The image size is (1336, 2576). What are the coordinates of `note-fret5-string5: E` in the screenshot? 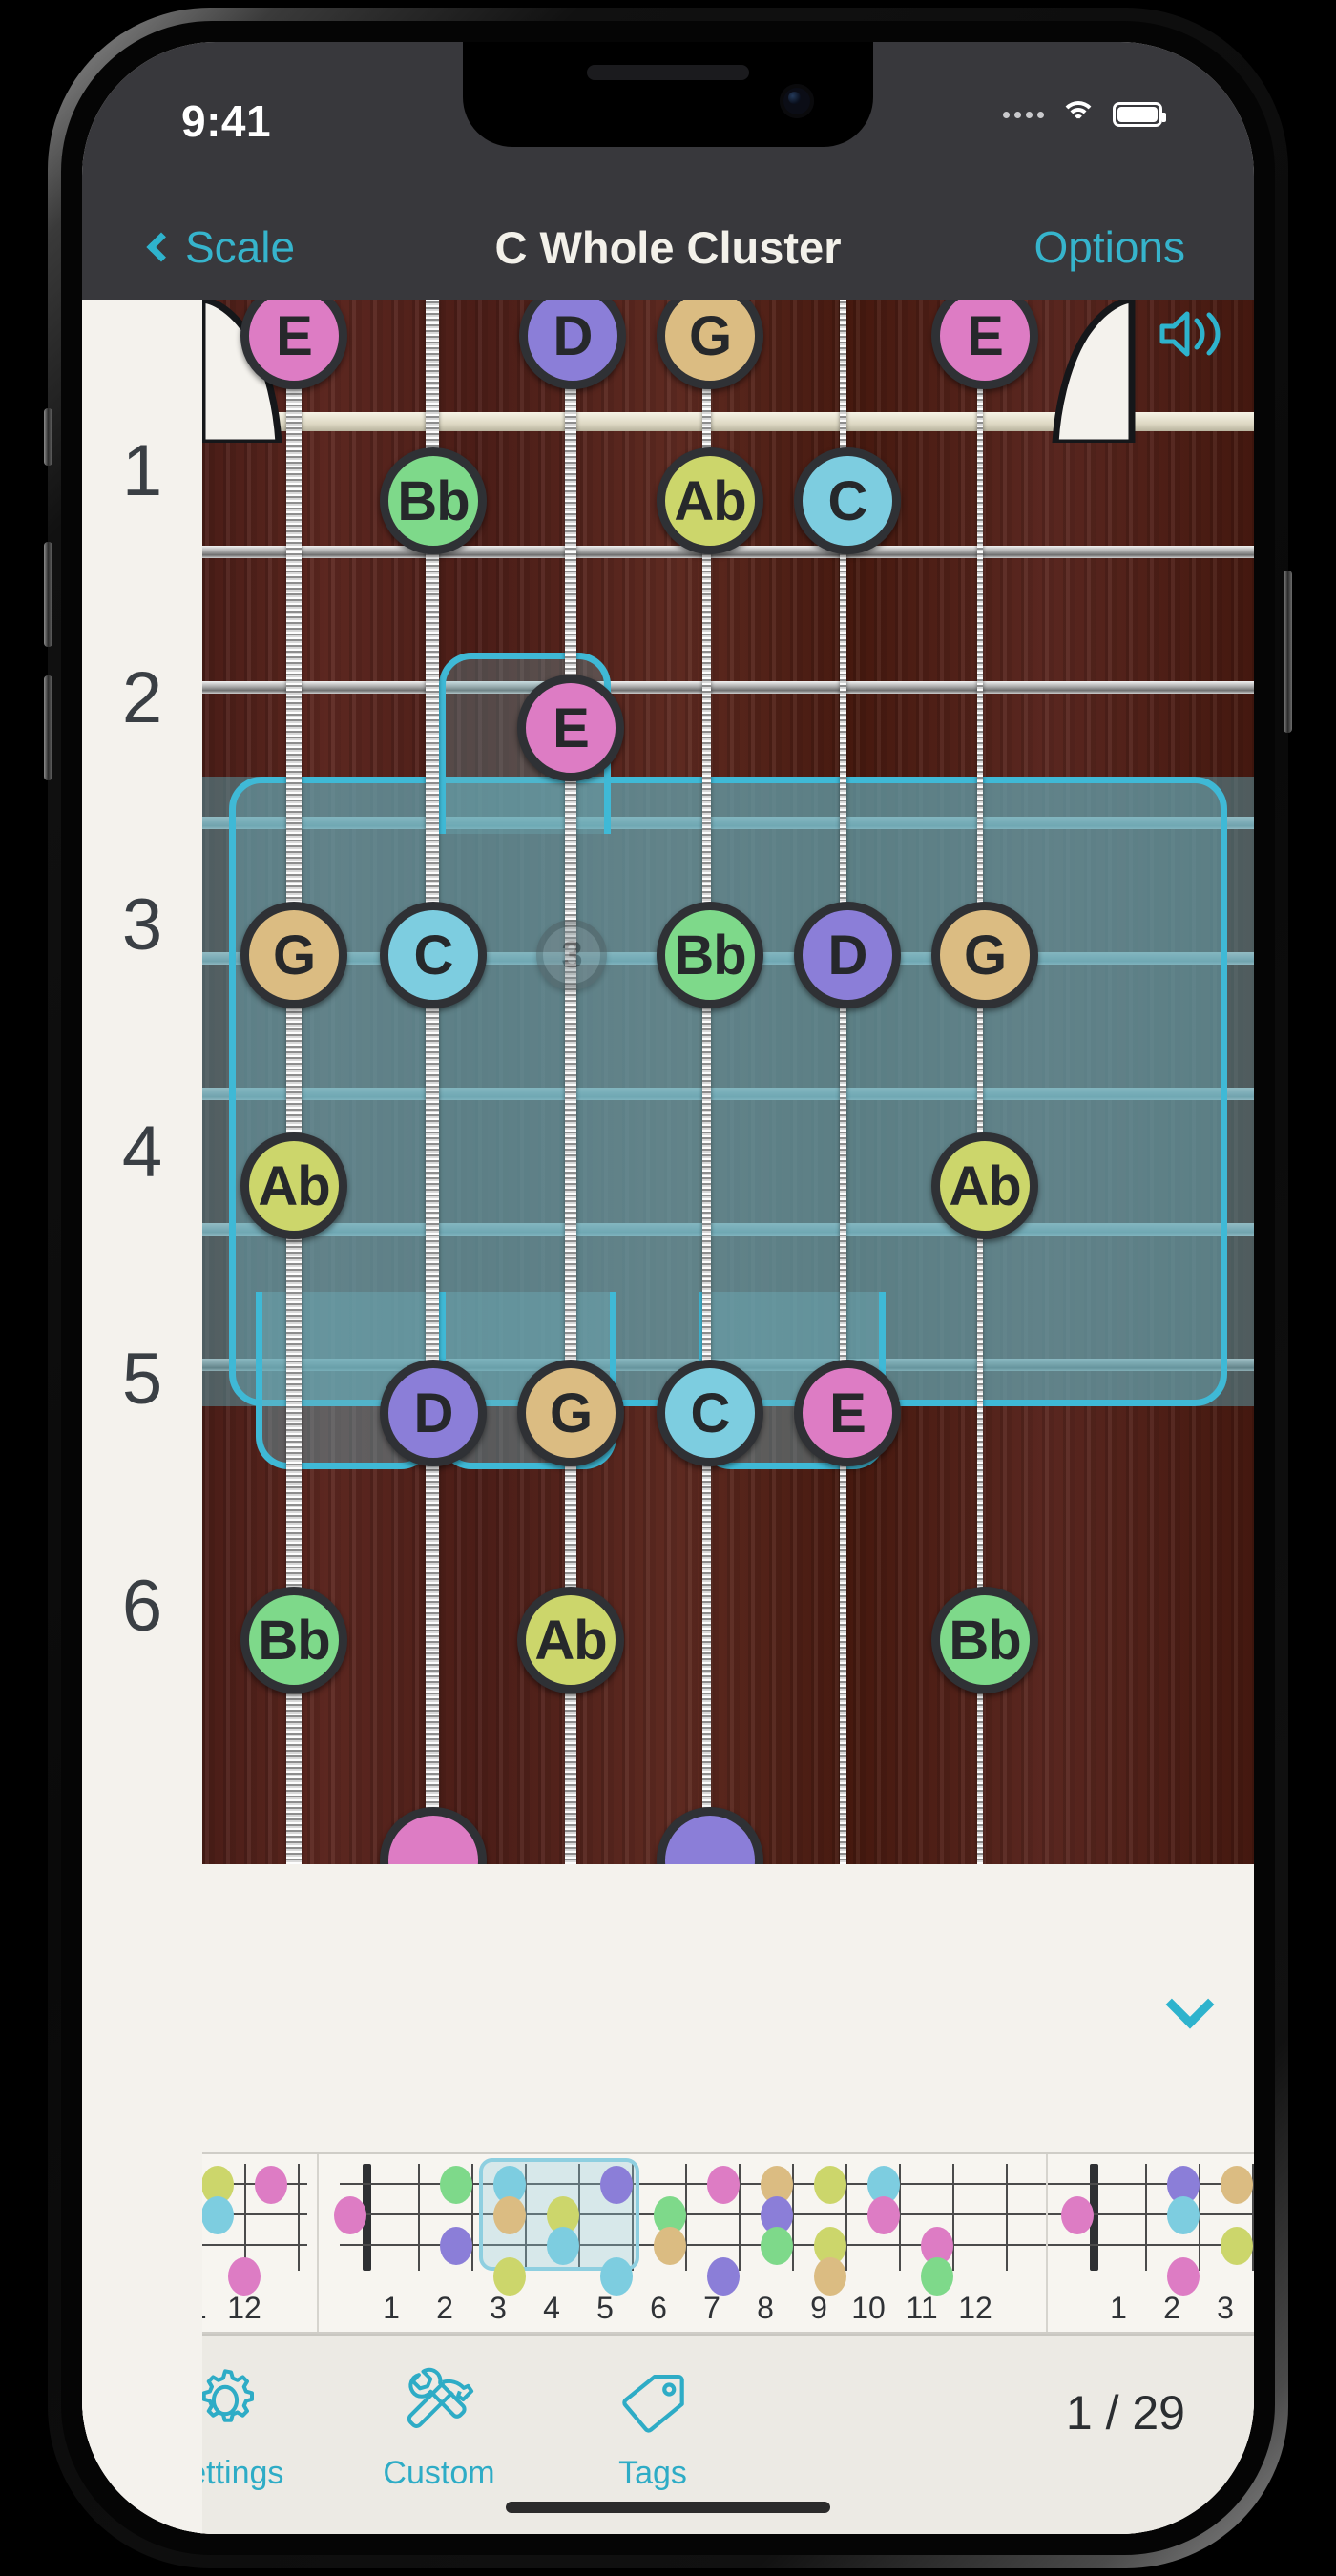 It's located at (847, 1413).